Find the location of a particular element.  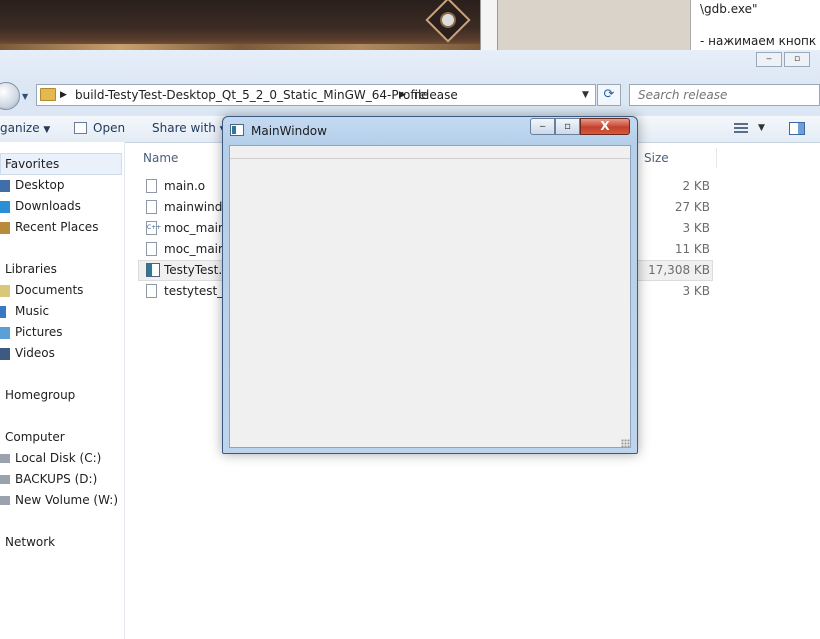

column-header-name: Name is located at coordinates (160, 158).